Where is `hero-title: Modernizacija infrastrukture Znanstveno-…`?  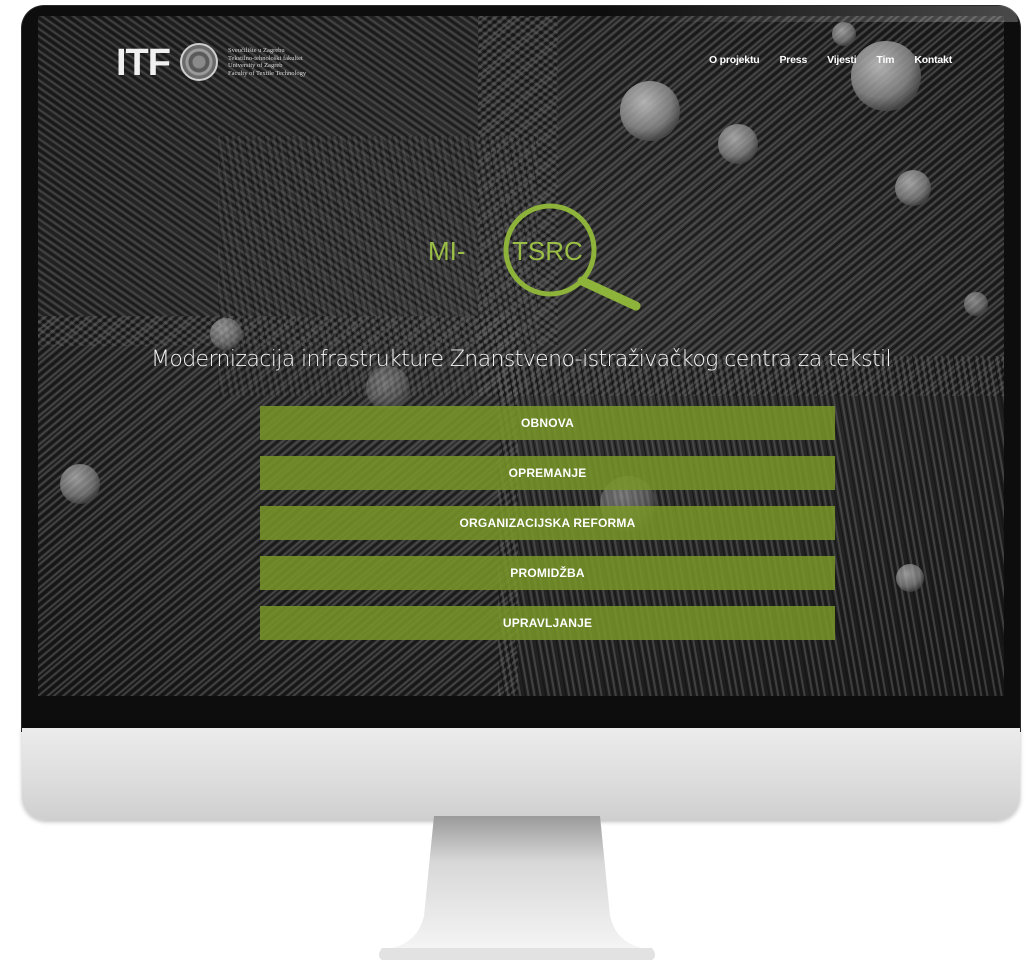 hero-title: Modernizacija infrastrukture Znanstveno-… is located at coordinates (521, 359).